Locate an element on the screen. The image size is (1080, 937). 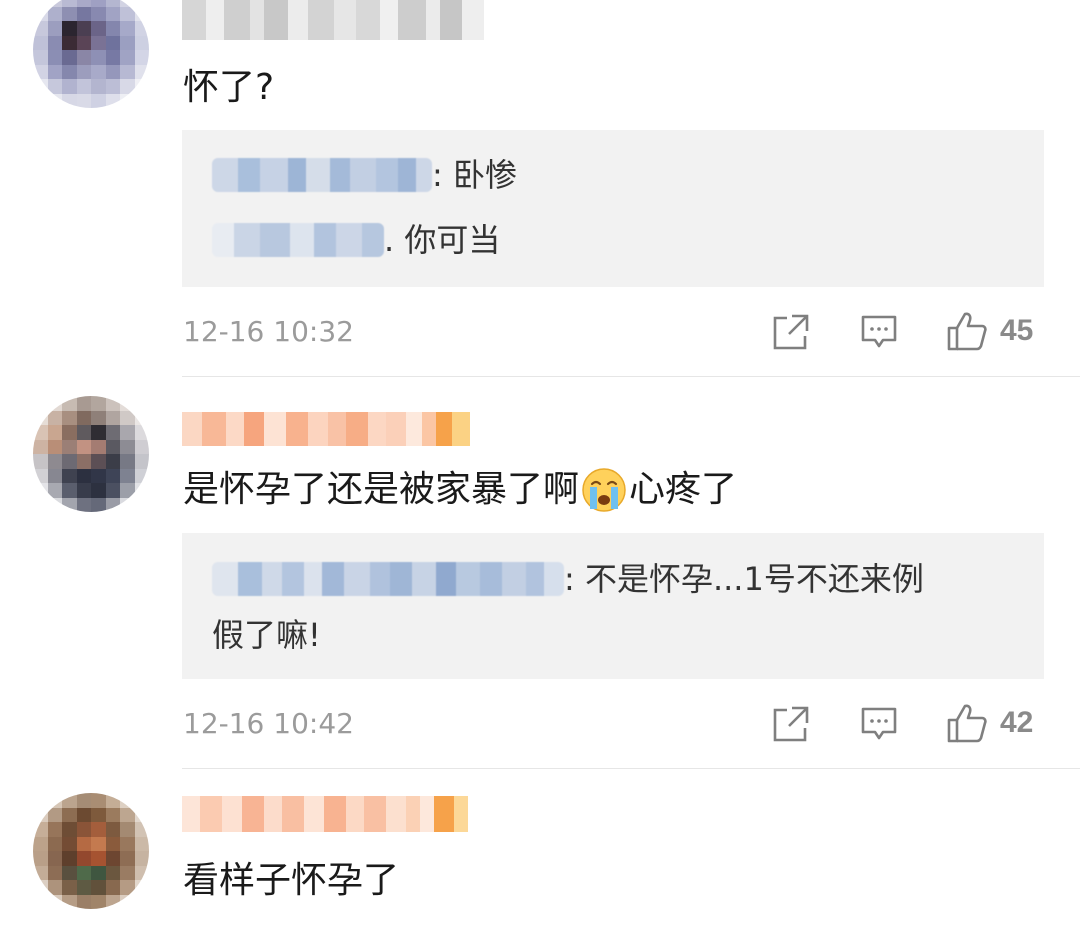
comment-text-content: 看样子怀孕了 is located at coordinates (291, 880).